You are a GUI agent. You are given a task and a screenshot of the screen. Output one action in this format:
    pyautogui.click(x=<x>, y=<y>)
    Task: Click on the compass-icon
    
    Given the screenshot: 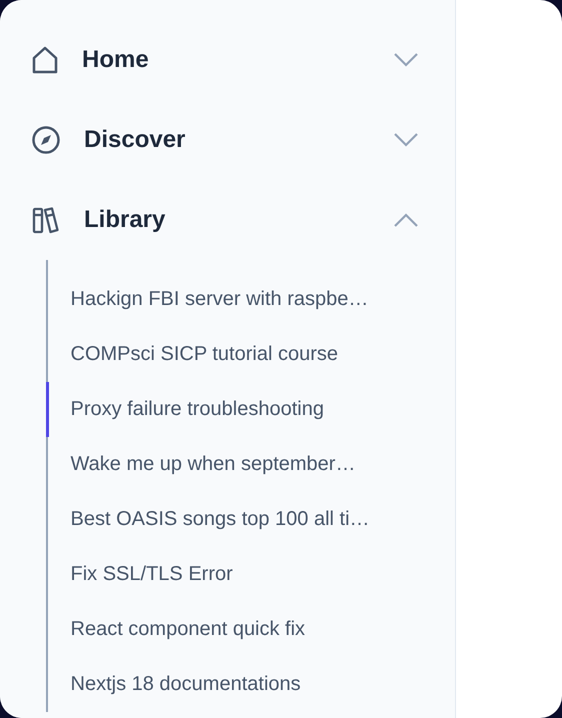 What is the action you would take?
    pyautogui.click(x=46, y=140)
    